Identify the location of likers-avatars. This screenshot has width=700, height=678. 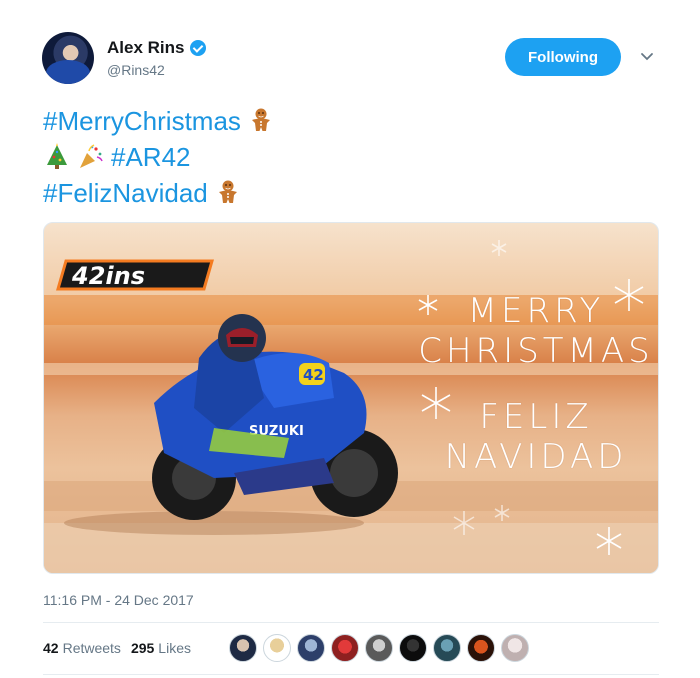
(379, 648).